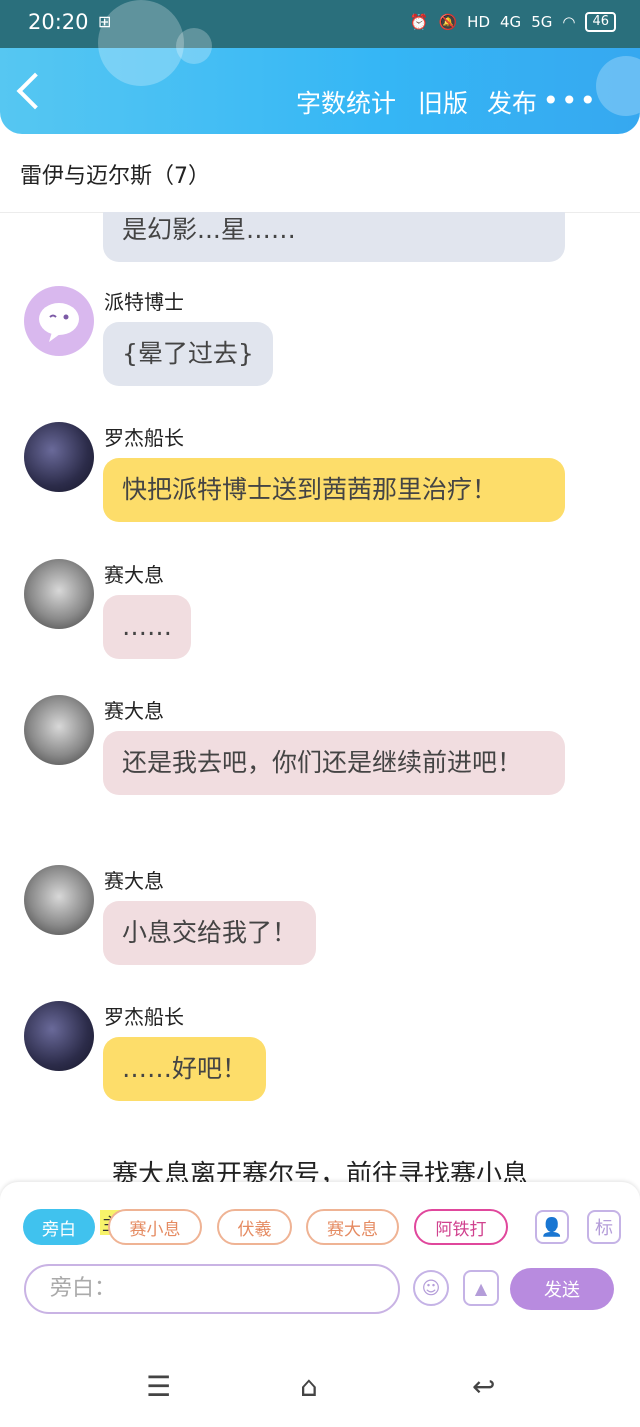  What do you see at coordinates (59, 1227) in the screenshot?
I see `character-chip-narrator: 旁白` at bounding box center [59, 1227].